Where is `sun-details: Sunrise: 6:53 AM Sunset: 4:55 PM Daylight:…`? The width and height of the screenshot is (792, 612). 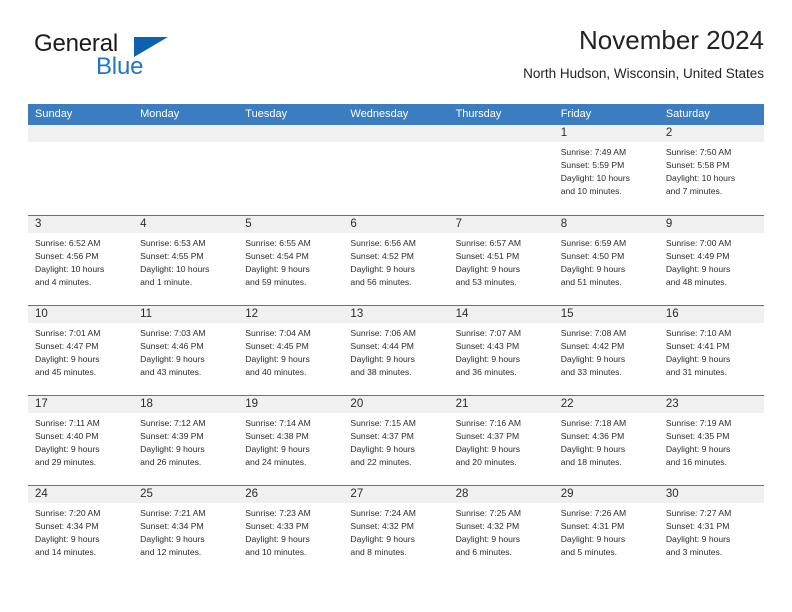 sun-details: Sunrise: 6:53 AM Sunset: 4:55 PM Daylight:… is located at coordinates (185, 261).